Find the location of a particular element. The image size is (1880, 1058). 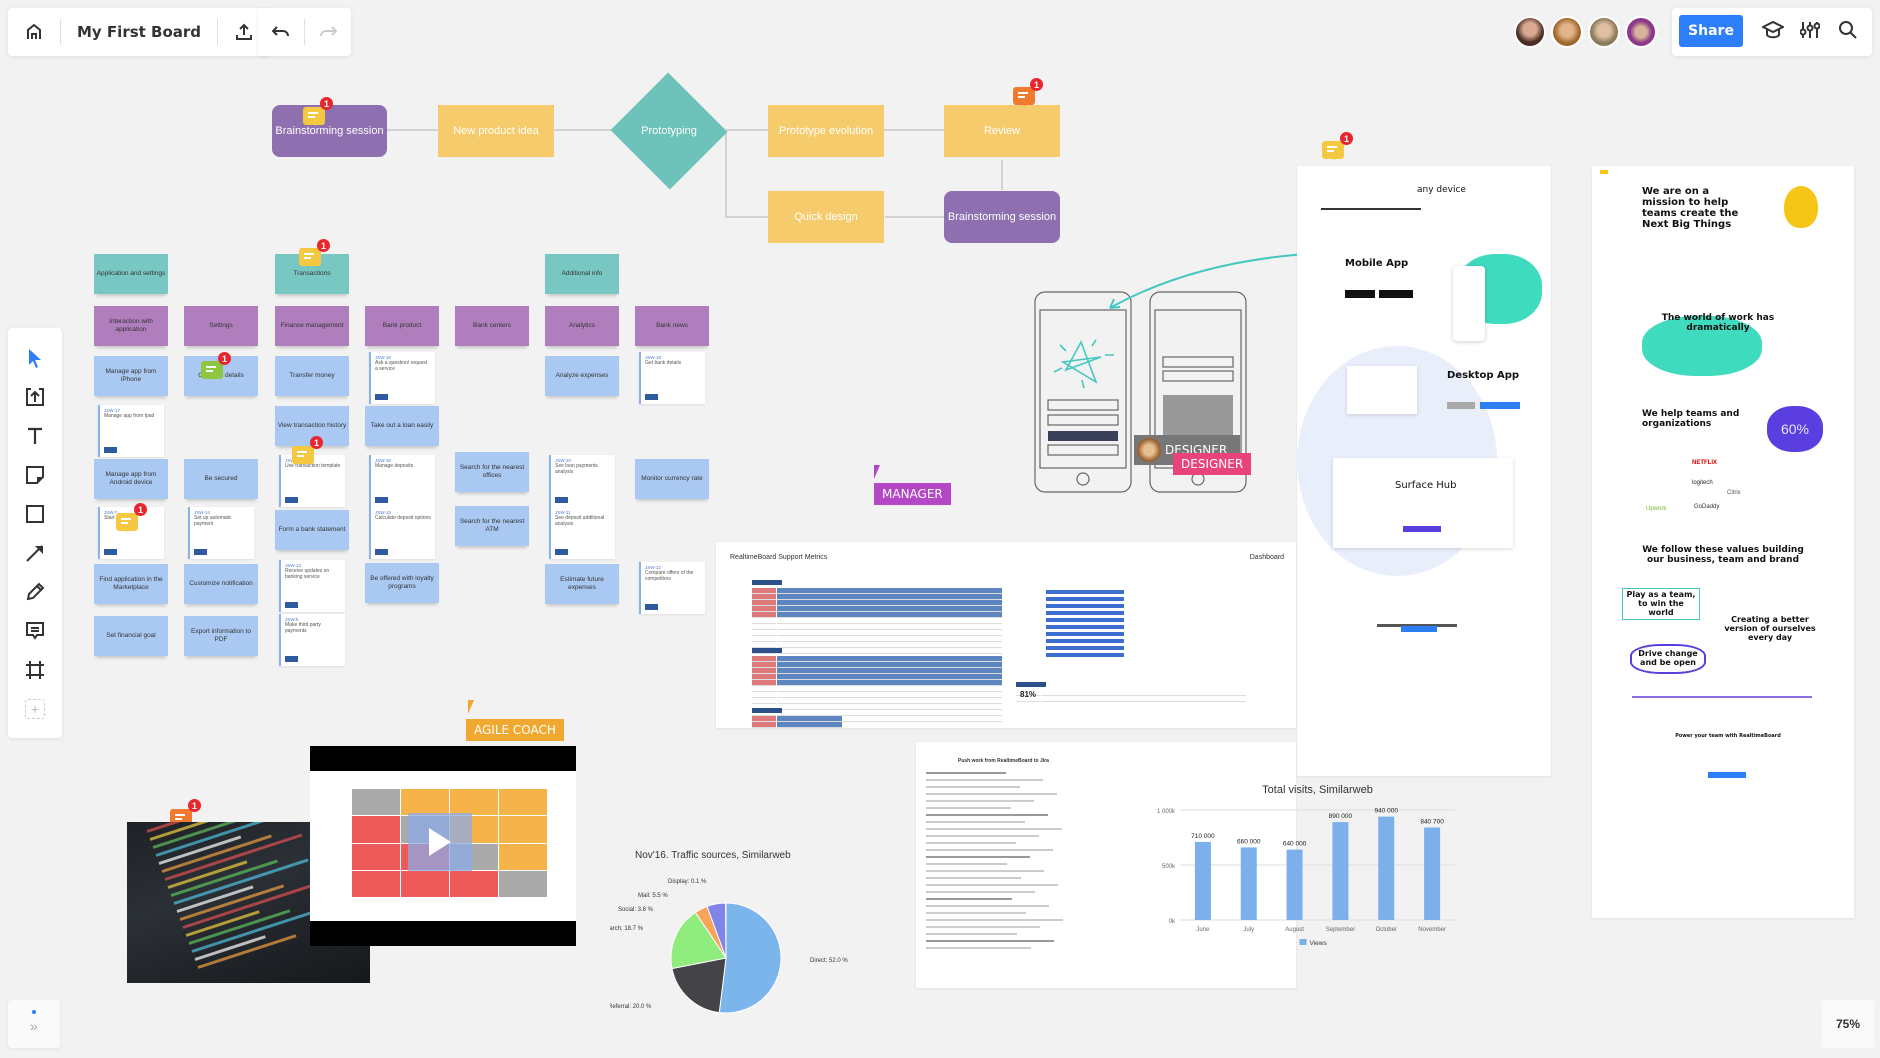

flow-node-label: Prototyping is located at coordinates (669, 131).